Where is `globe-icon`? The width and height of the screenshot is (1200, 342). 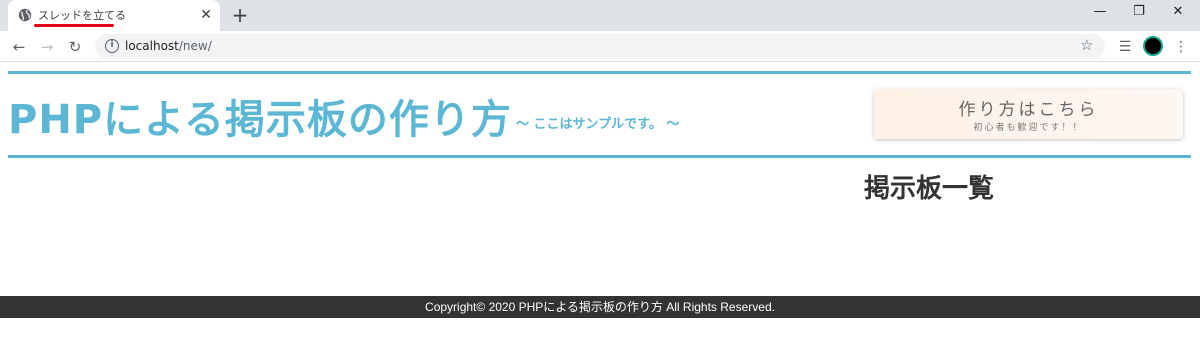
globe-icon is located at coordinates (25, 15).